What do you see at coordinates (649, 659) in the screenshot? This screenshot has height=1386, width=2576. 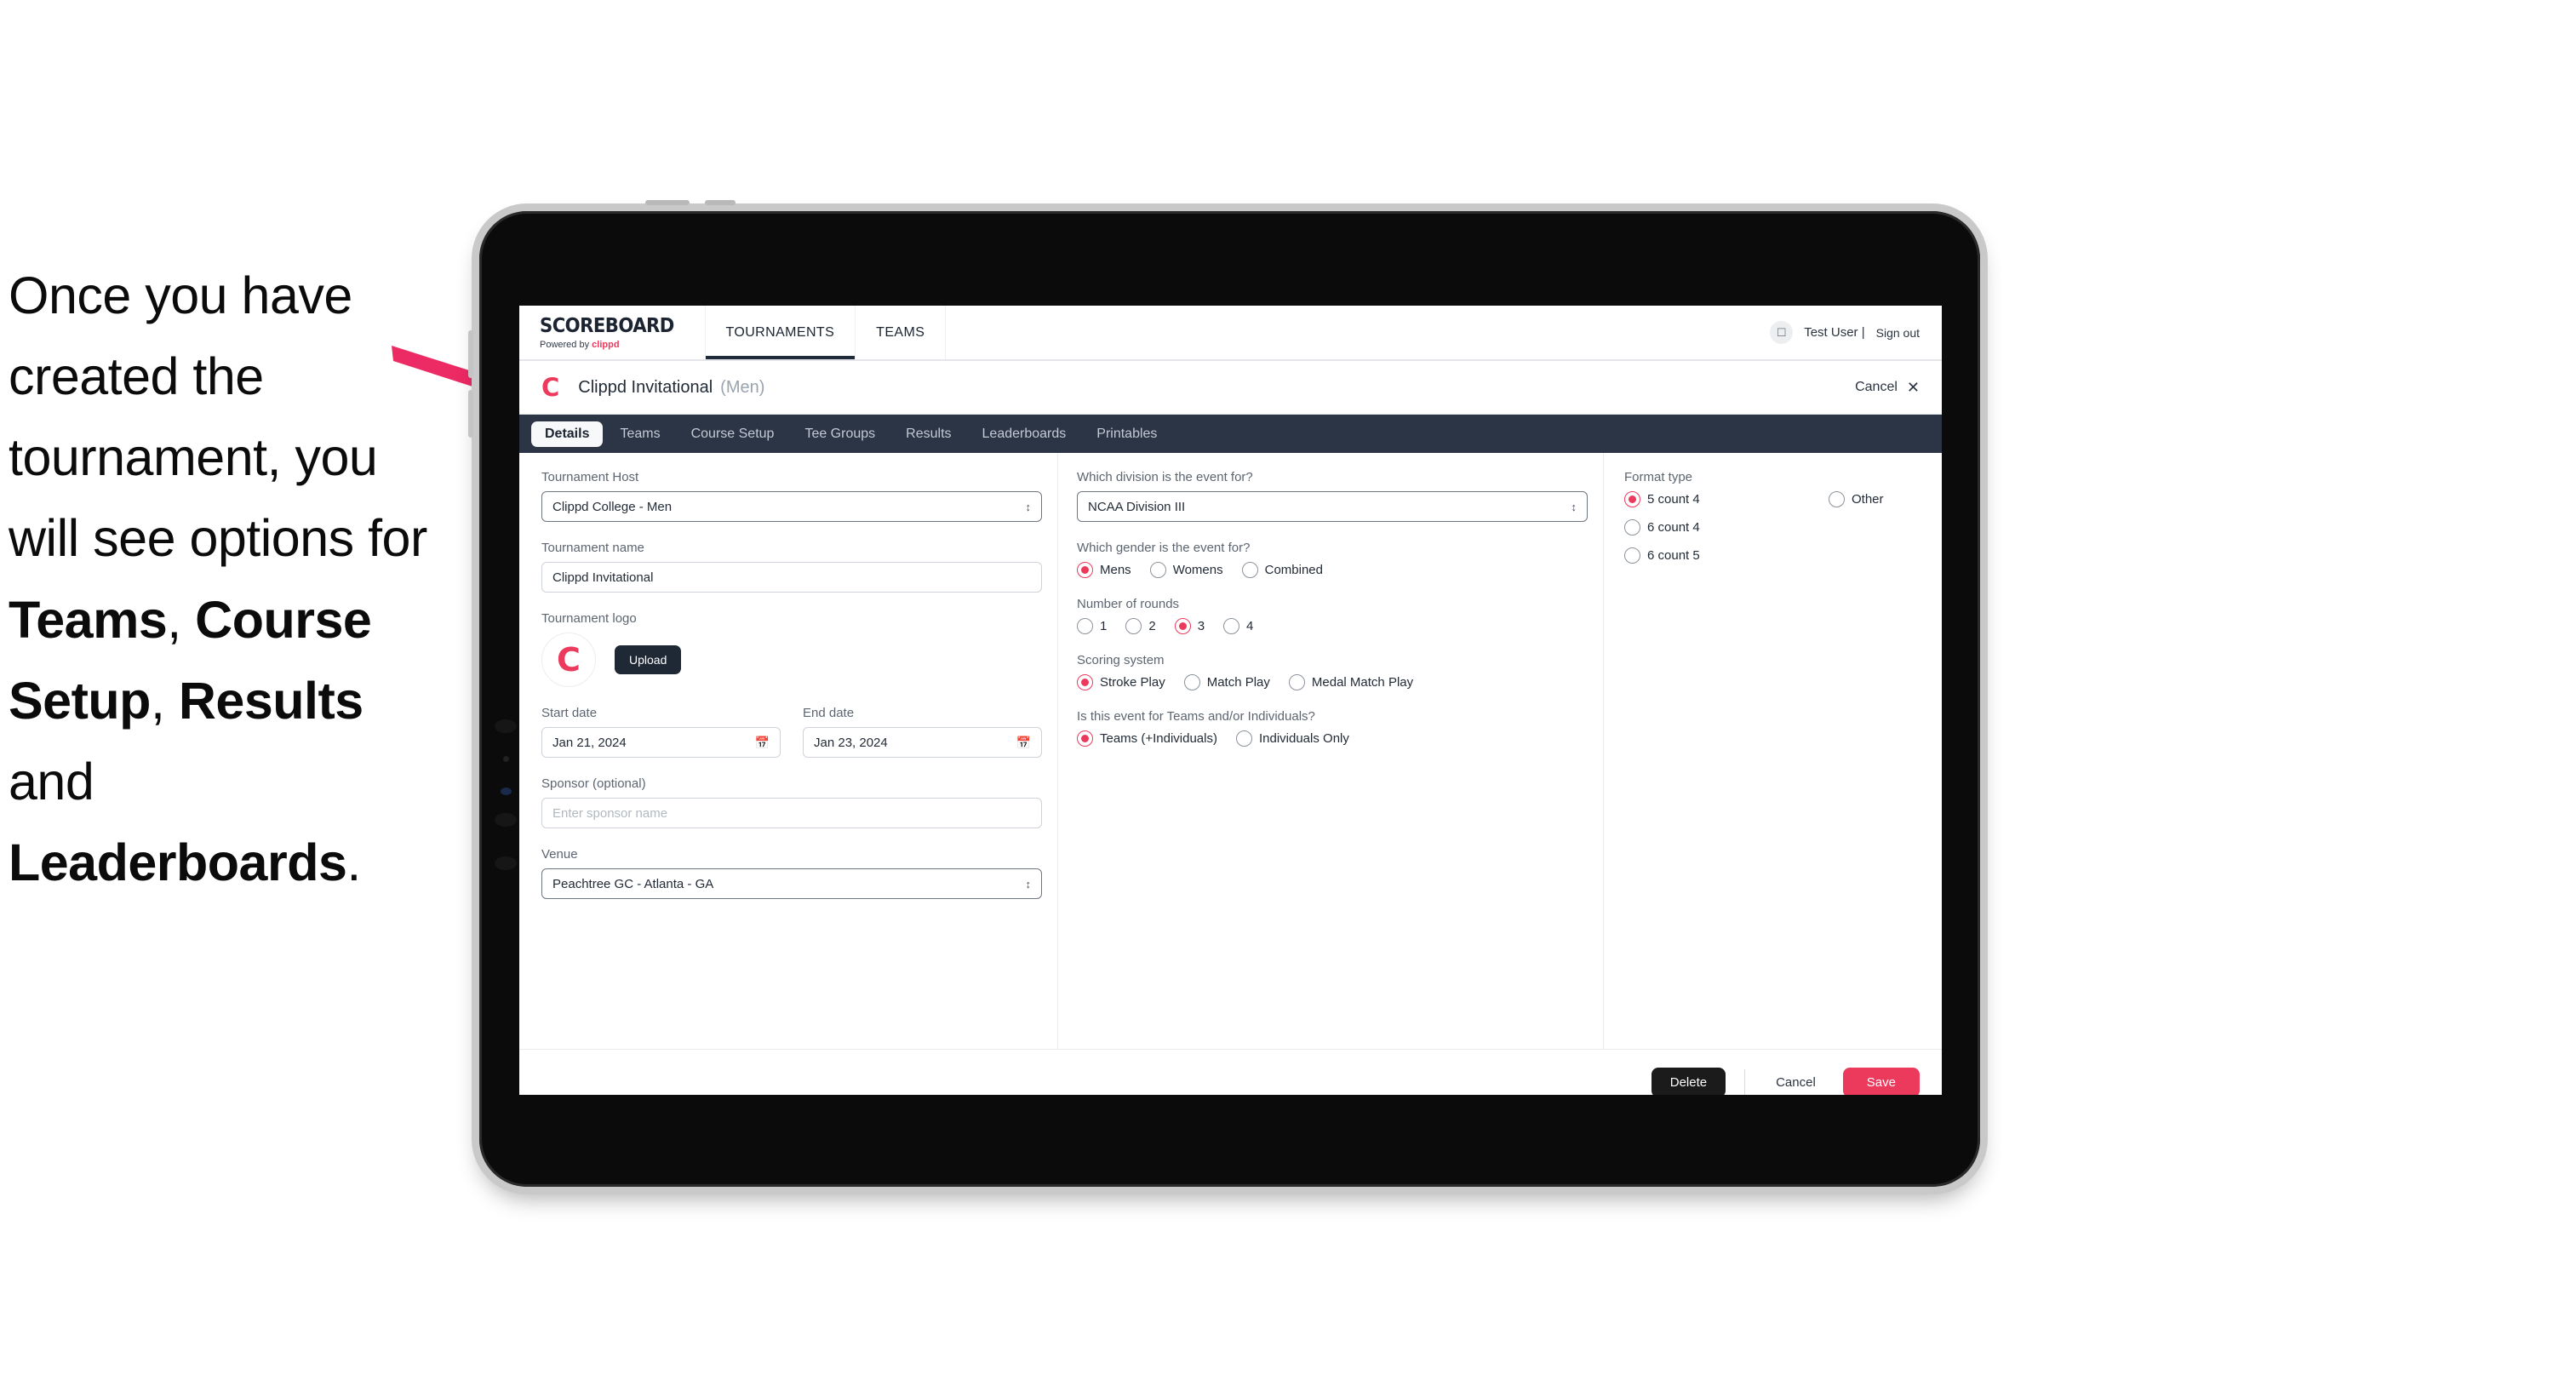 I see `upload-logo-button: Upload` at bounding box center [649, 659].